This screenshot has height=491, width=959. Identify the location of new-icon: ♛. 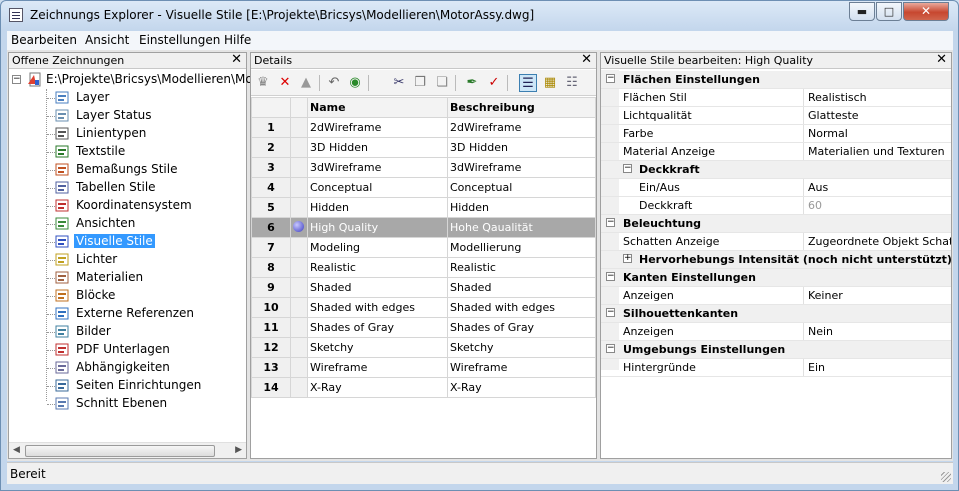
(263, 83).